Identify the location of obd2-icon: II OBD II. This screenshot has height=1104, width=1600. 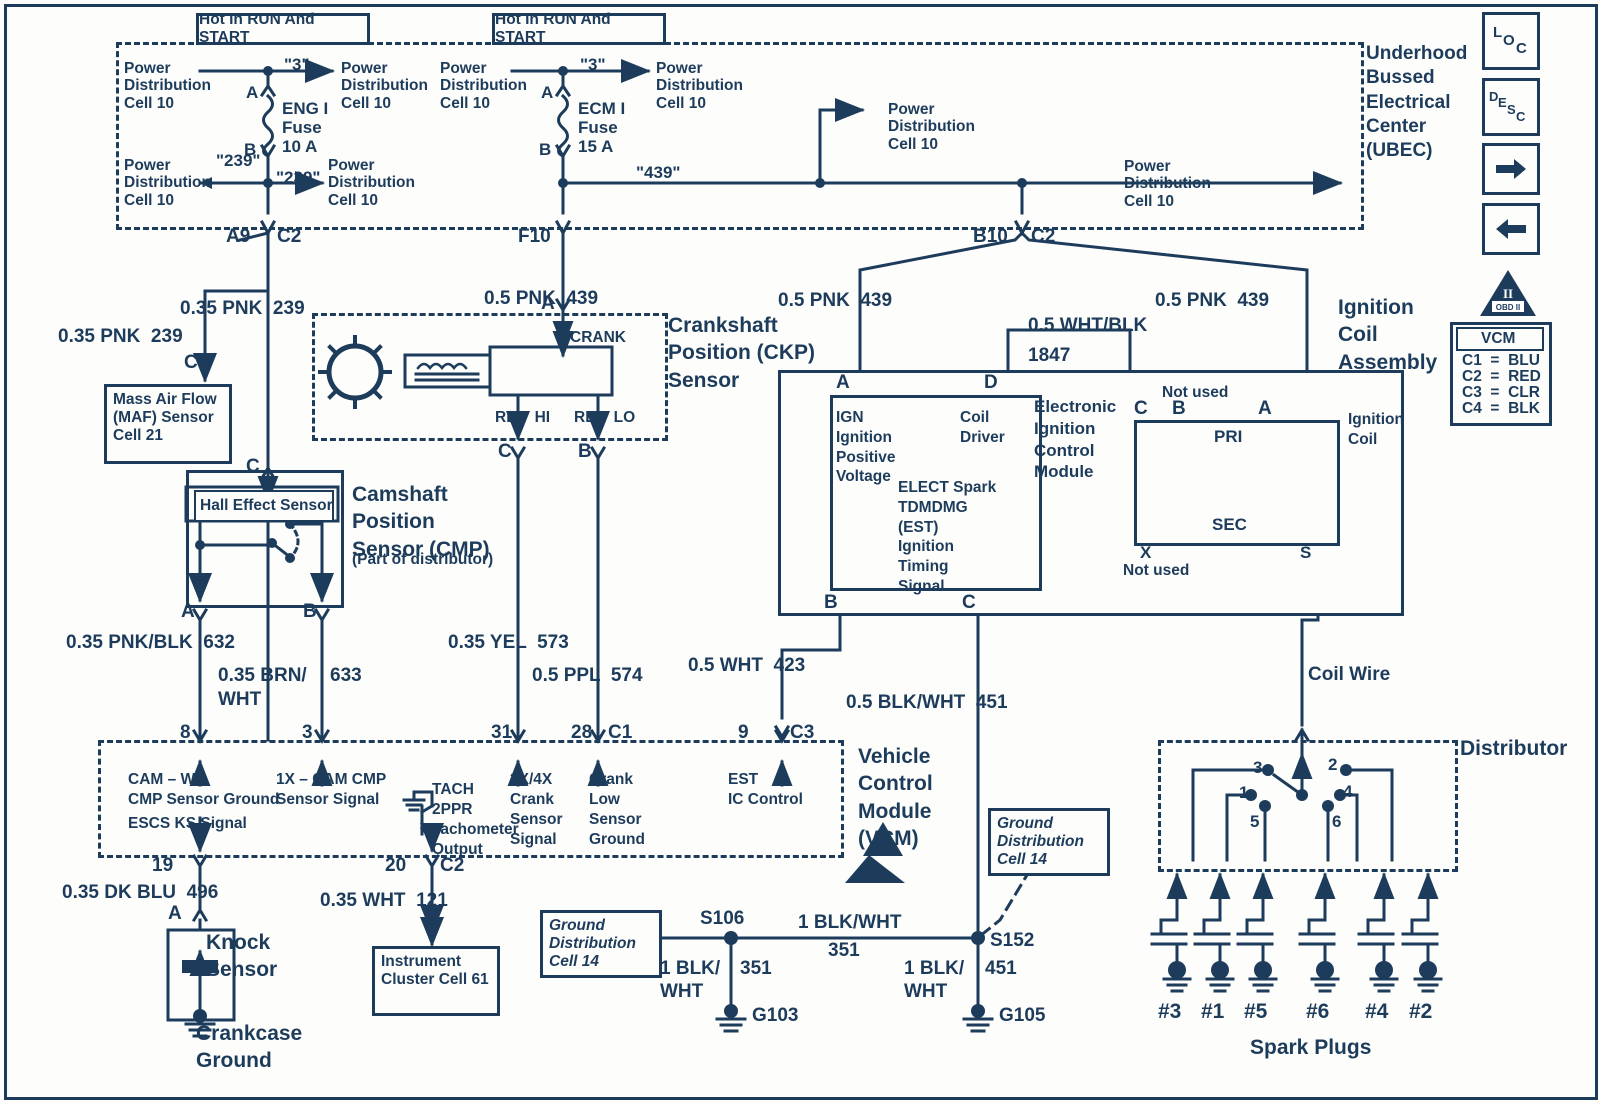
(1508, 293).